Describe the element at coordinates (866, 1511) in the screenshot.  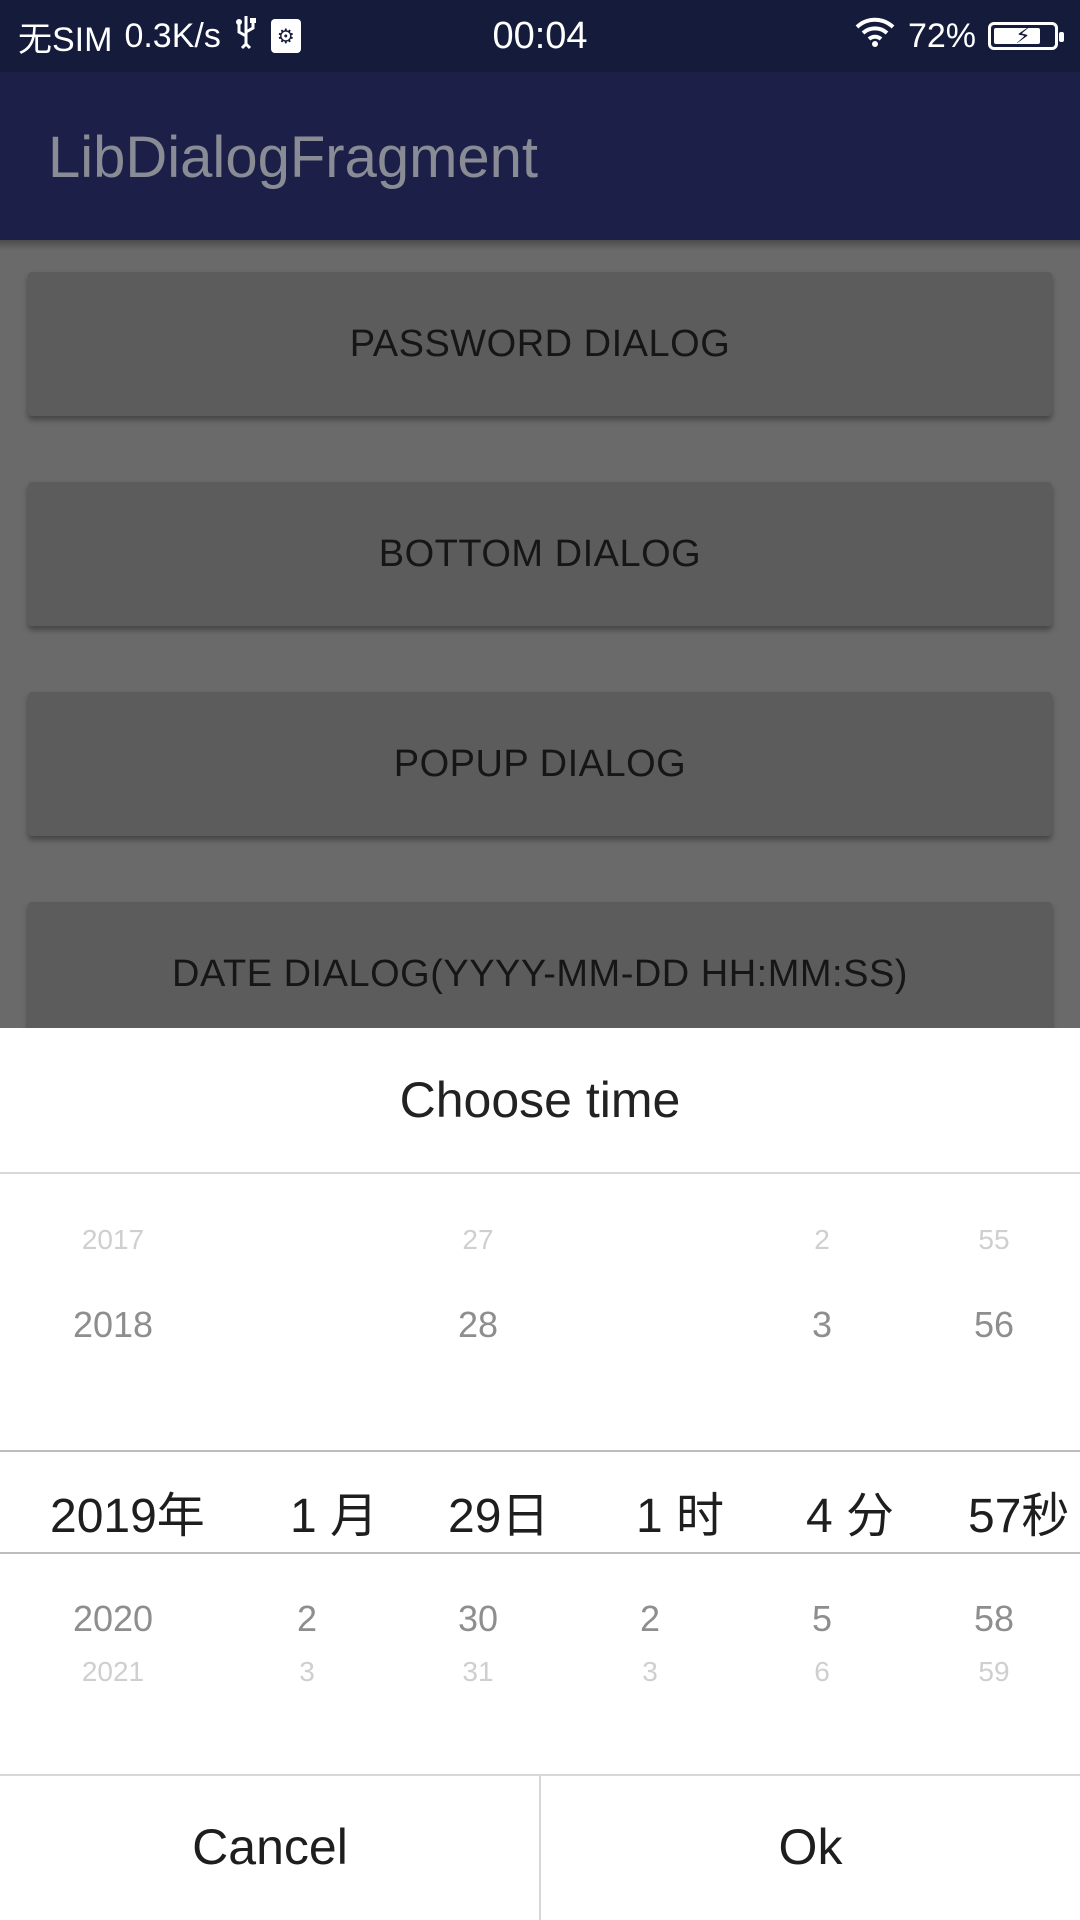
I see `minute-selected: 4 分` at that location.